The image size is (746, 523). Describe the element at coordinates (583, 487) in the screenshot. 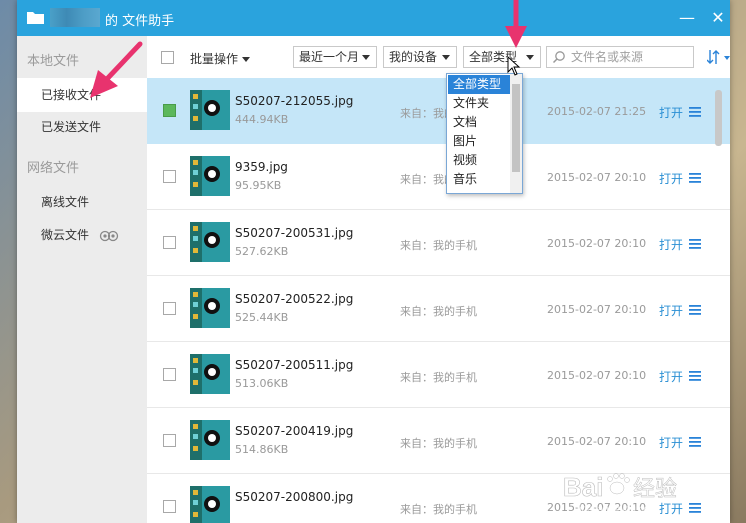

I see `svg-text: Bai` at that location.